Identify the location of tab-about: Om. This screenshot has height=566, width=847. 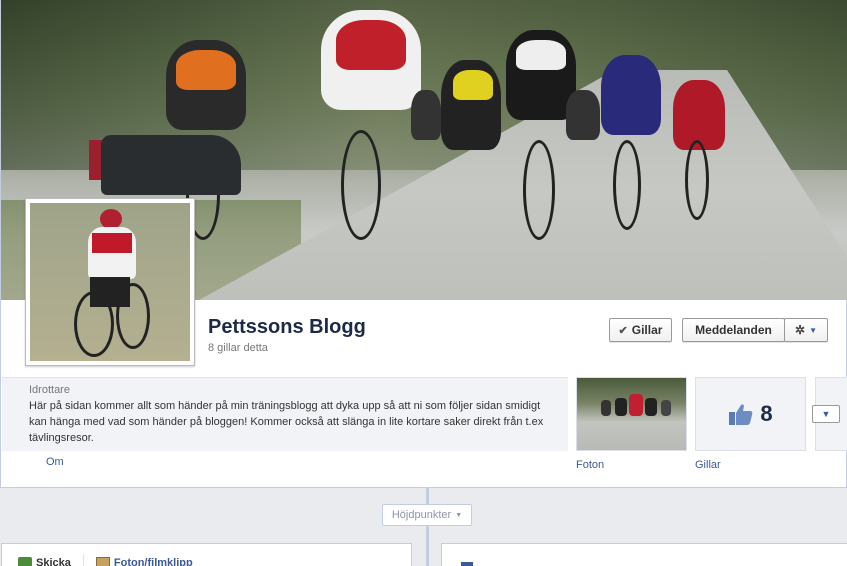
(55, 462).